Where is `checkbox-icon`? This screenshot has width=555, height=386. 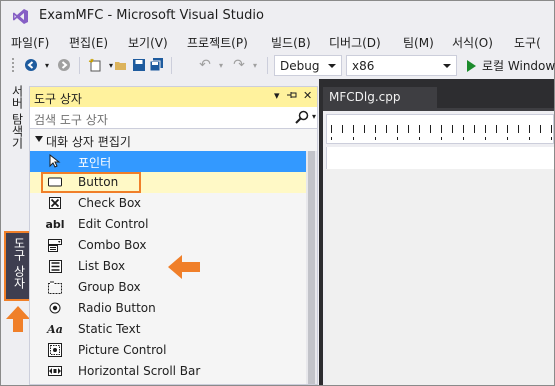
checkbox-icon is located at coordinates (55, 203).